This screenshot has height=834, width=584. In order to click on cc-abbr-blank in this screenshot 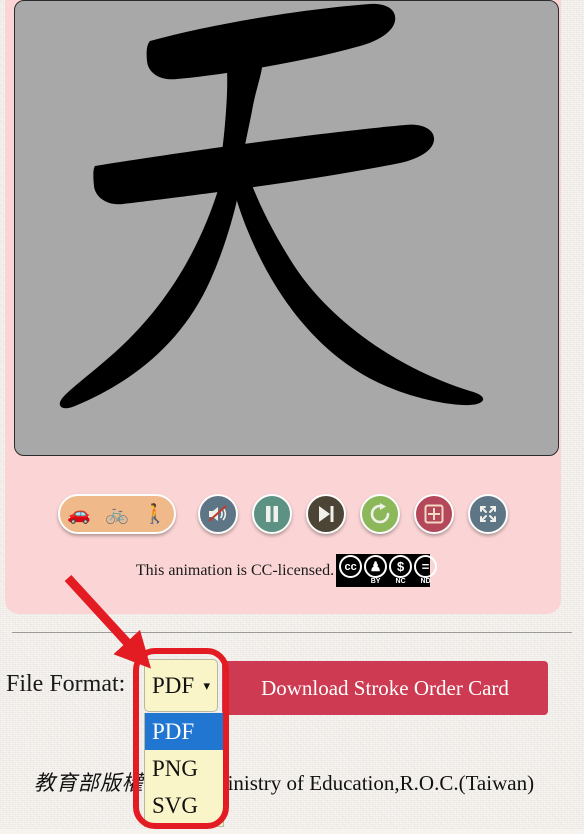, I will do `click(351, 582)`.